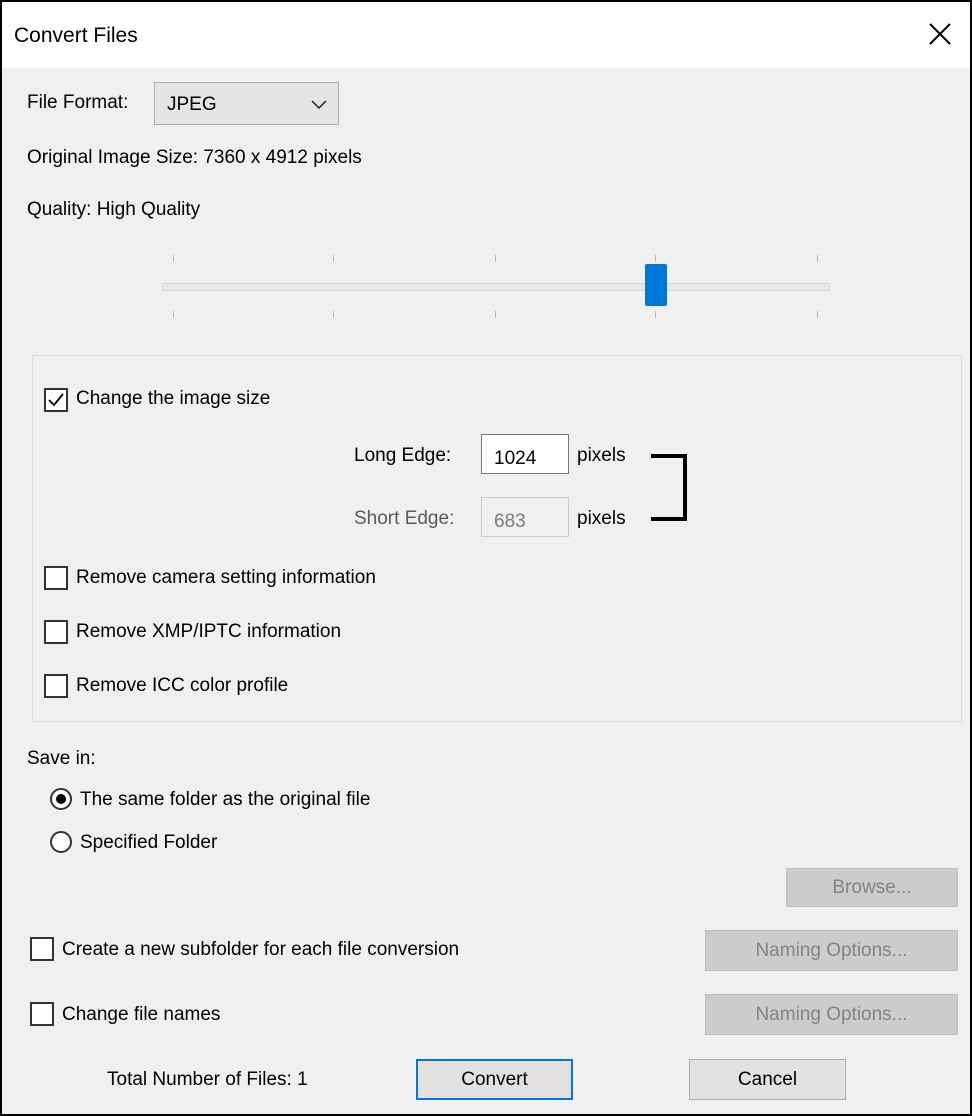 This screenshot has width=972, height=1116. What do you see at coordinates (226, 577) in the screenshot?
I see `remove-camera-settings-label: Remove camera setting information` at bounding box center [226, 577].